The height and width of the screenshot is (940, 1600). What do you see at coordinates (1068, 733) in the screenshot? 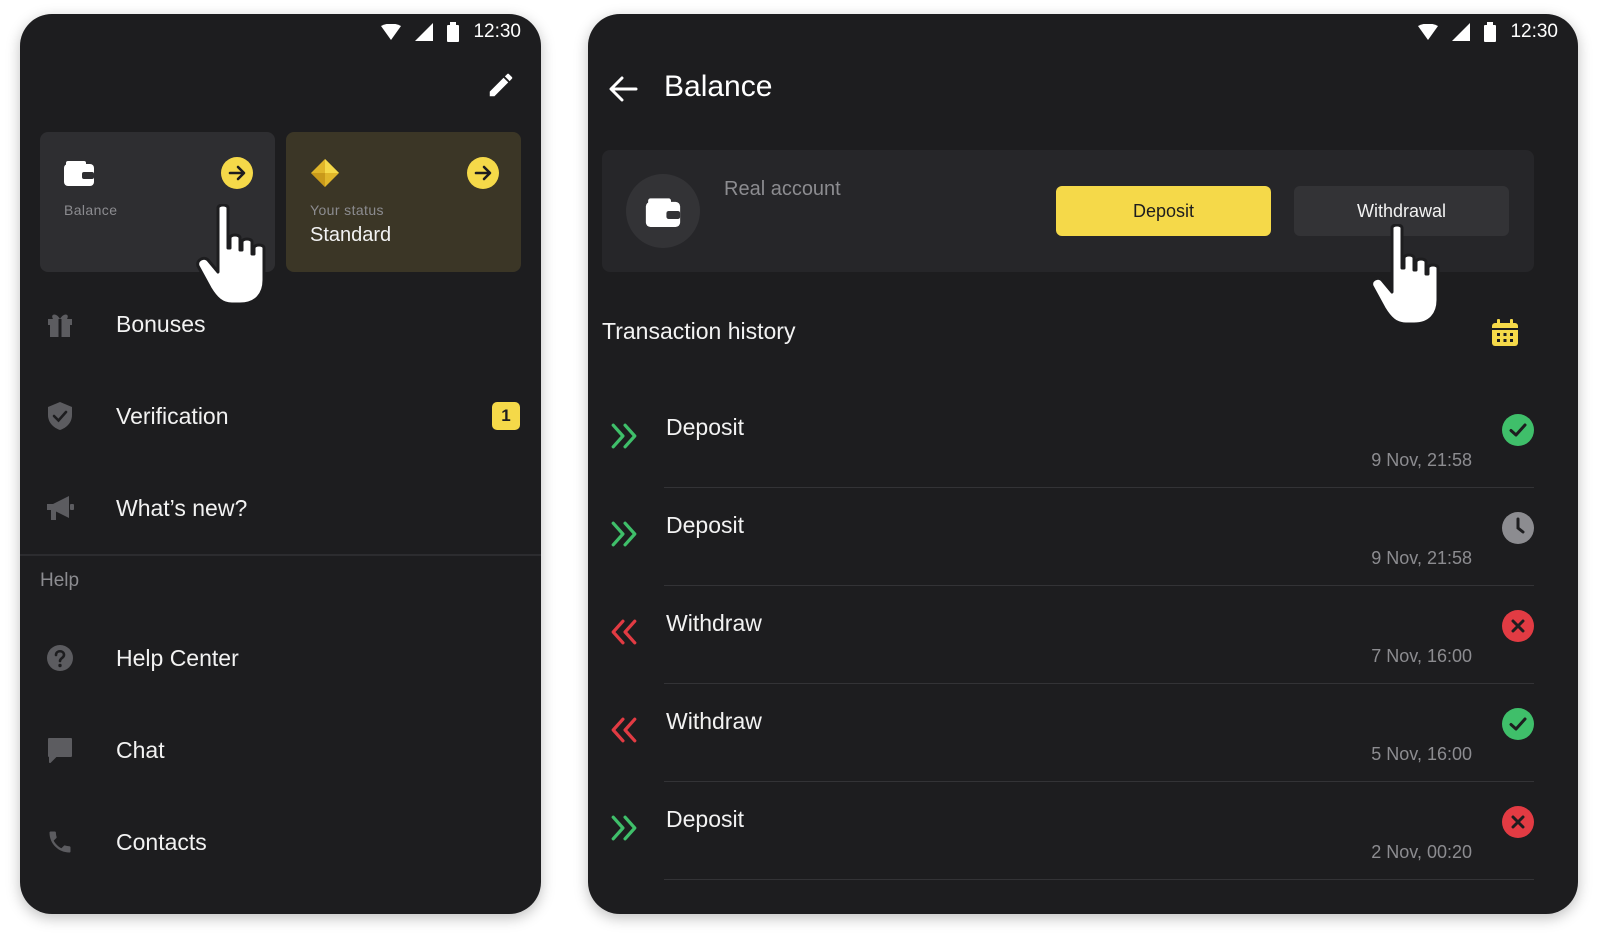
I see `transaction-row: Withdraw 5 Nov, 16:00` at bounding box center [1068, 733].